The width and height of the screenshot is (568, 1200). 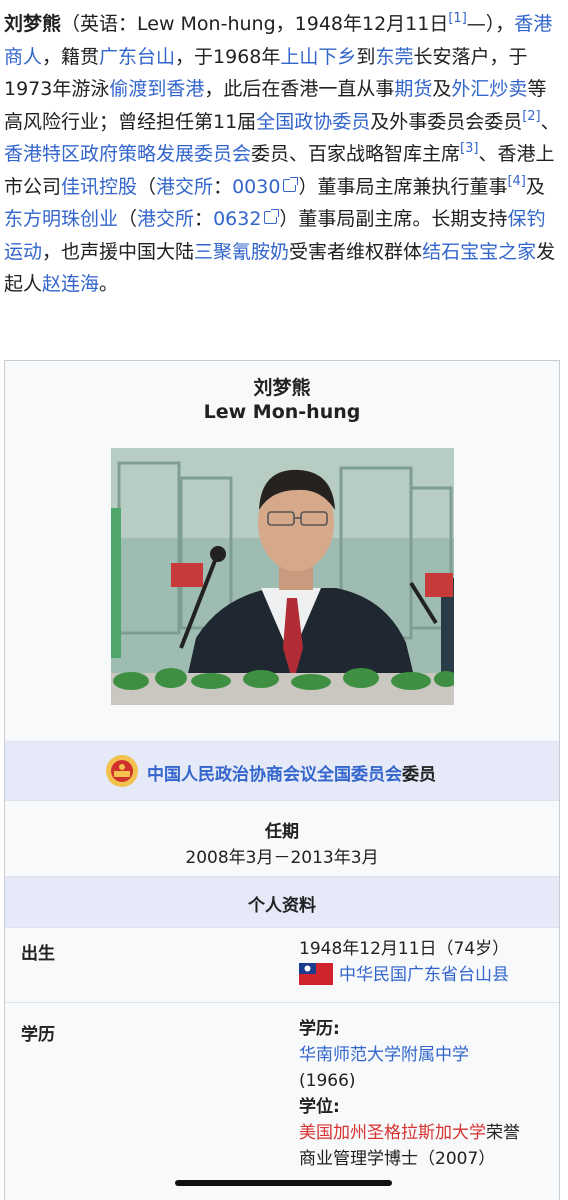 I want to click on stock-code-link: 0632, so click(x=246, y=219).